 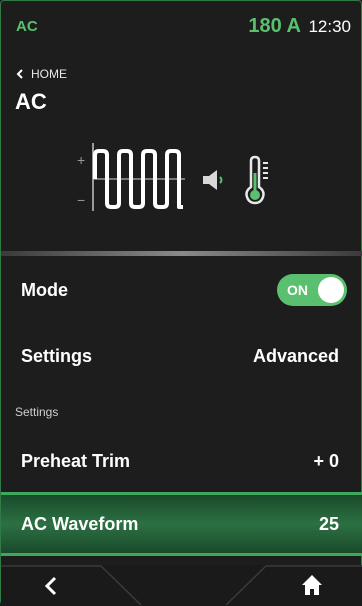 What do you see at coordinates (331, 290) in the screenshot?
I see `toggle-knob` at bounding box center [331, 290].